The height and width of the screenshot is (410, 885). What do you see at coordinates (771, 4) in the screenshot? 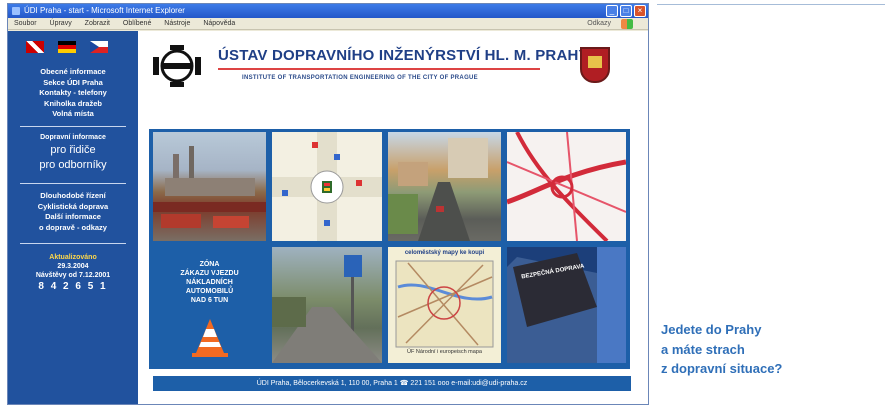
I see `side-divider` at bounding box center [771, 4].